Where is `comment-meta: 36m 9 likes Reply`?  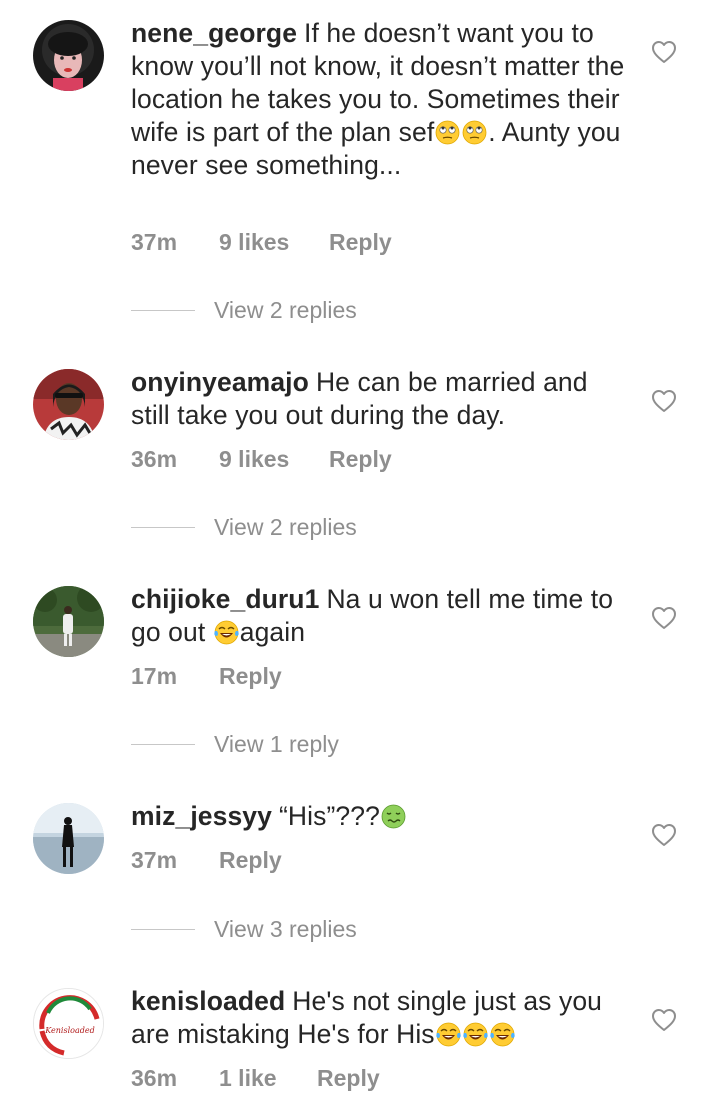
comment-meta: 36m 9 likes Reply is located at coordinates (261, 459).